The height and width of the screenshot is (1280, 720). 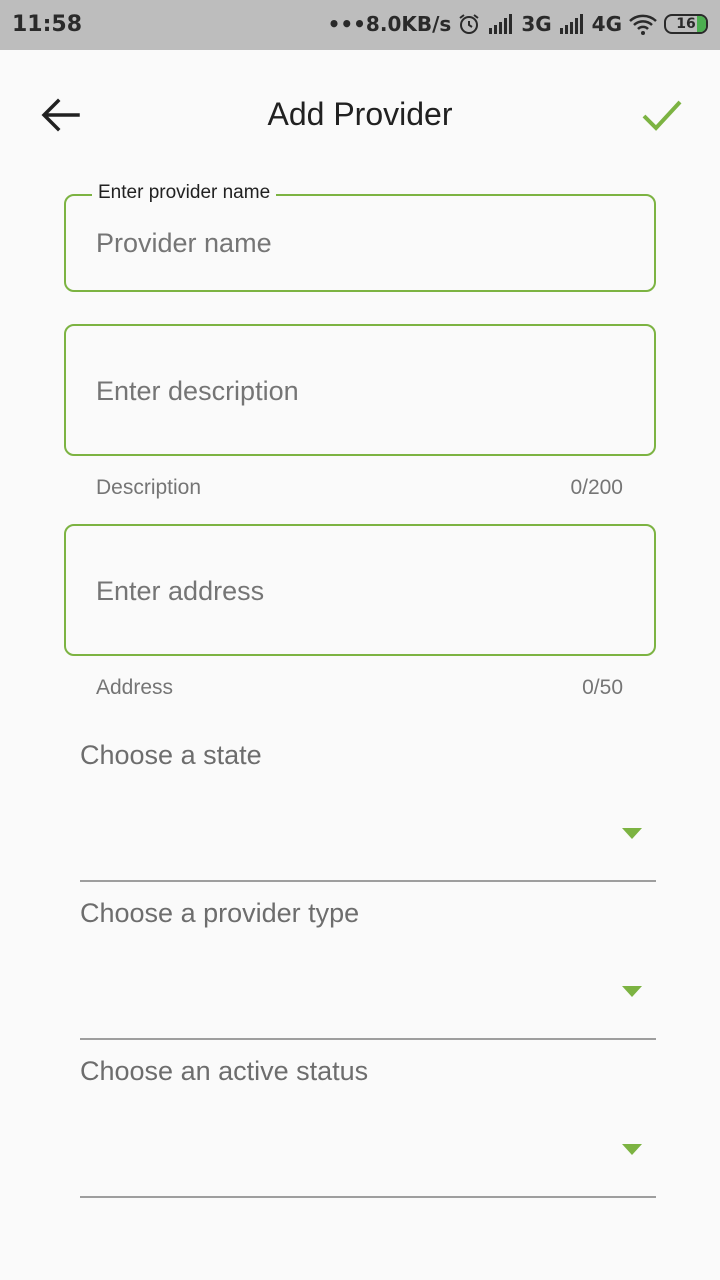 I want to click on description-helper: Description, so click(x=149, y=487).